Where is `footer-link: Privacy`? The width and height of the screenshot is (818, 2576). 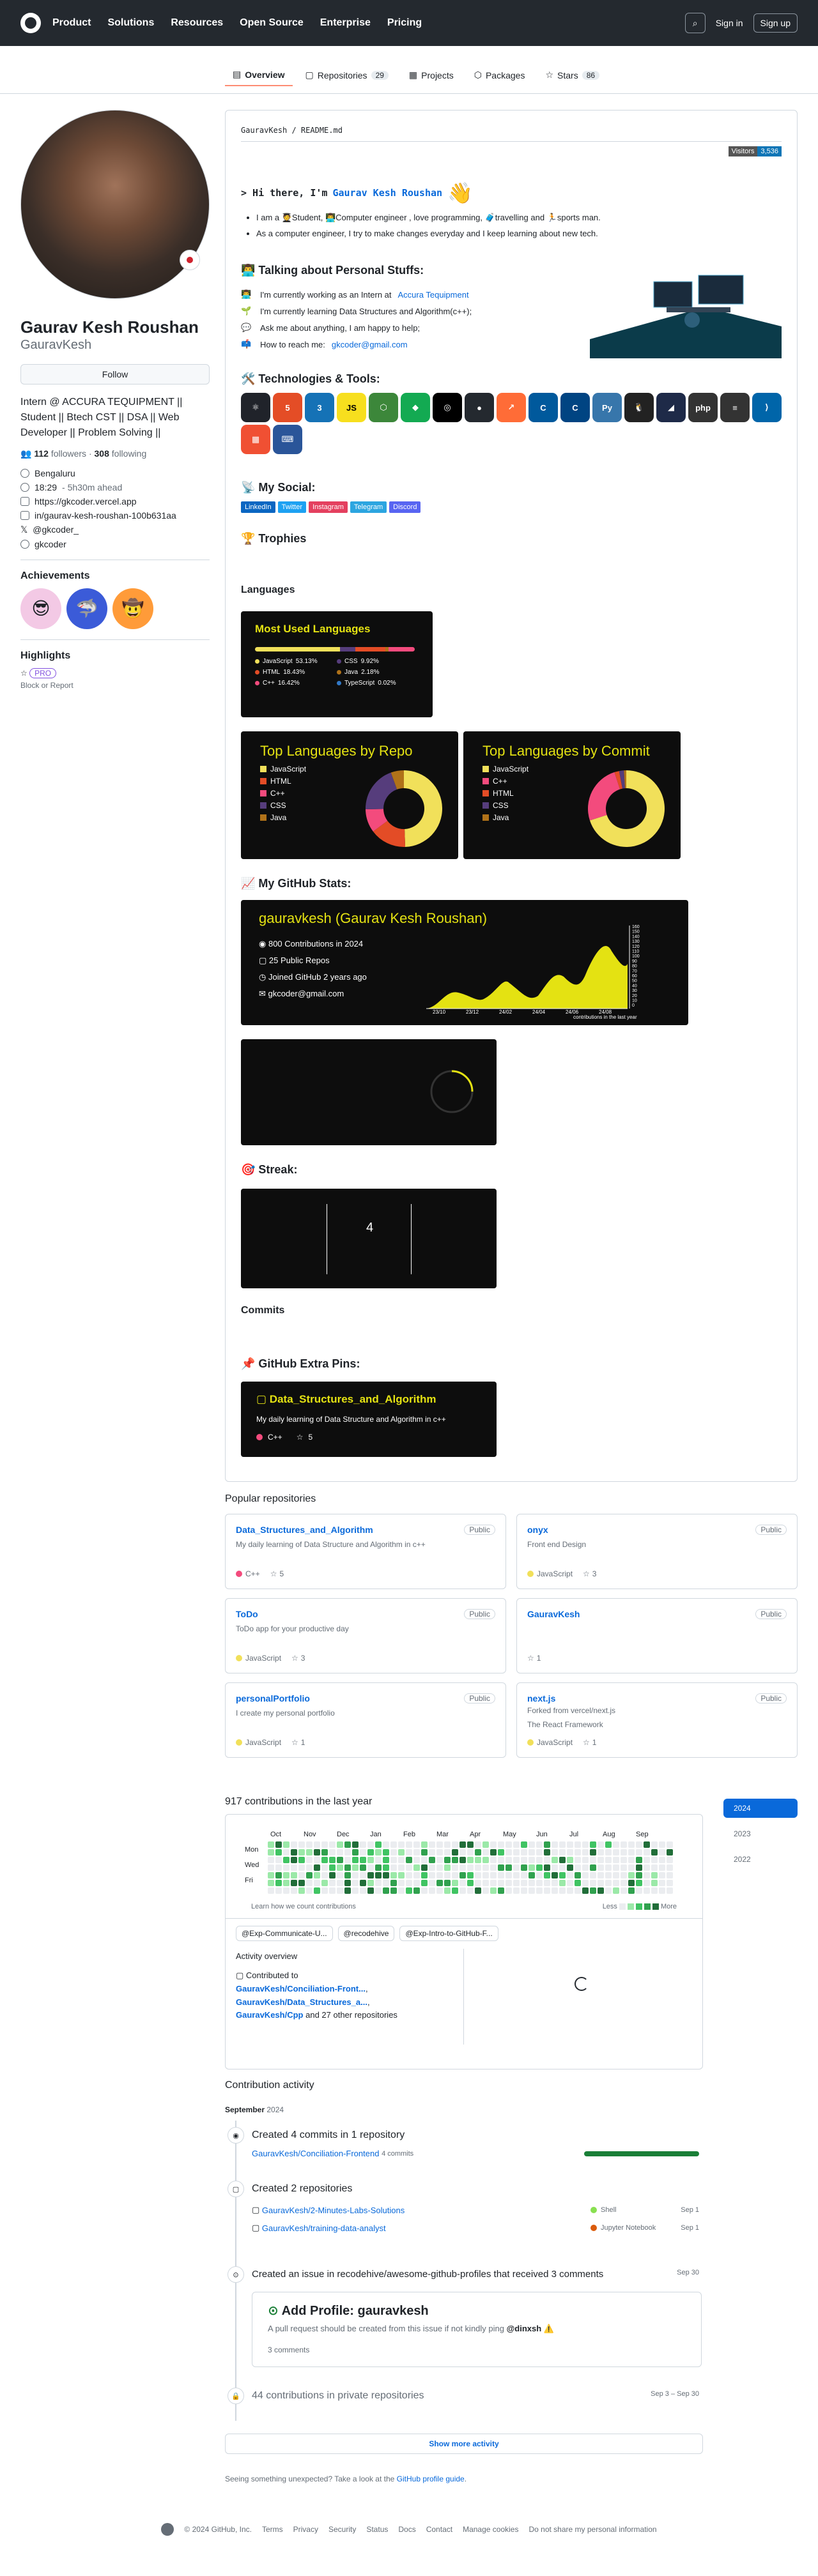 footer-link: Privacy is located at coordinates (305, 2529).